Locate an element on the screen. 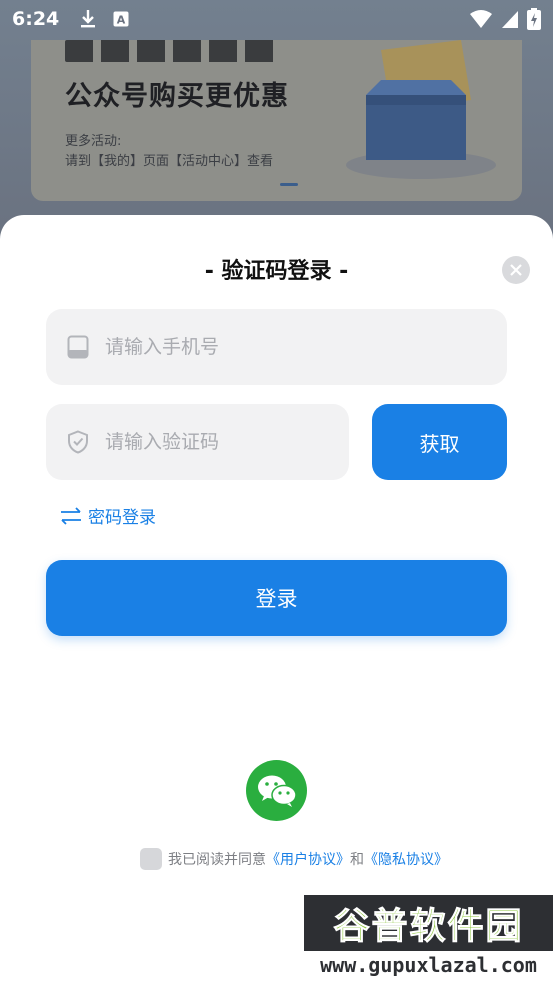  shield-icon is located at coordinates (79, 442).